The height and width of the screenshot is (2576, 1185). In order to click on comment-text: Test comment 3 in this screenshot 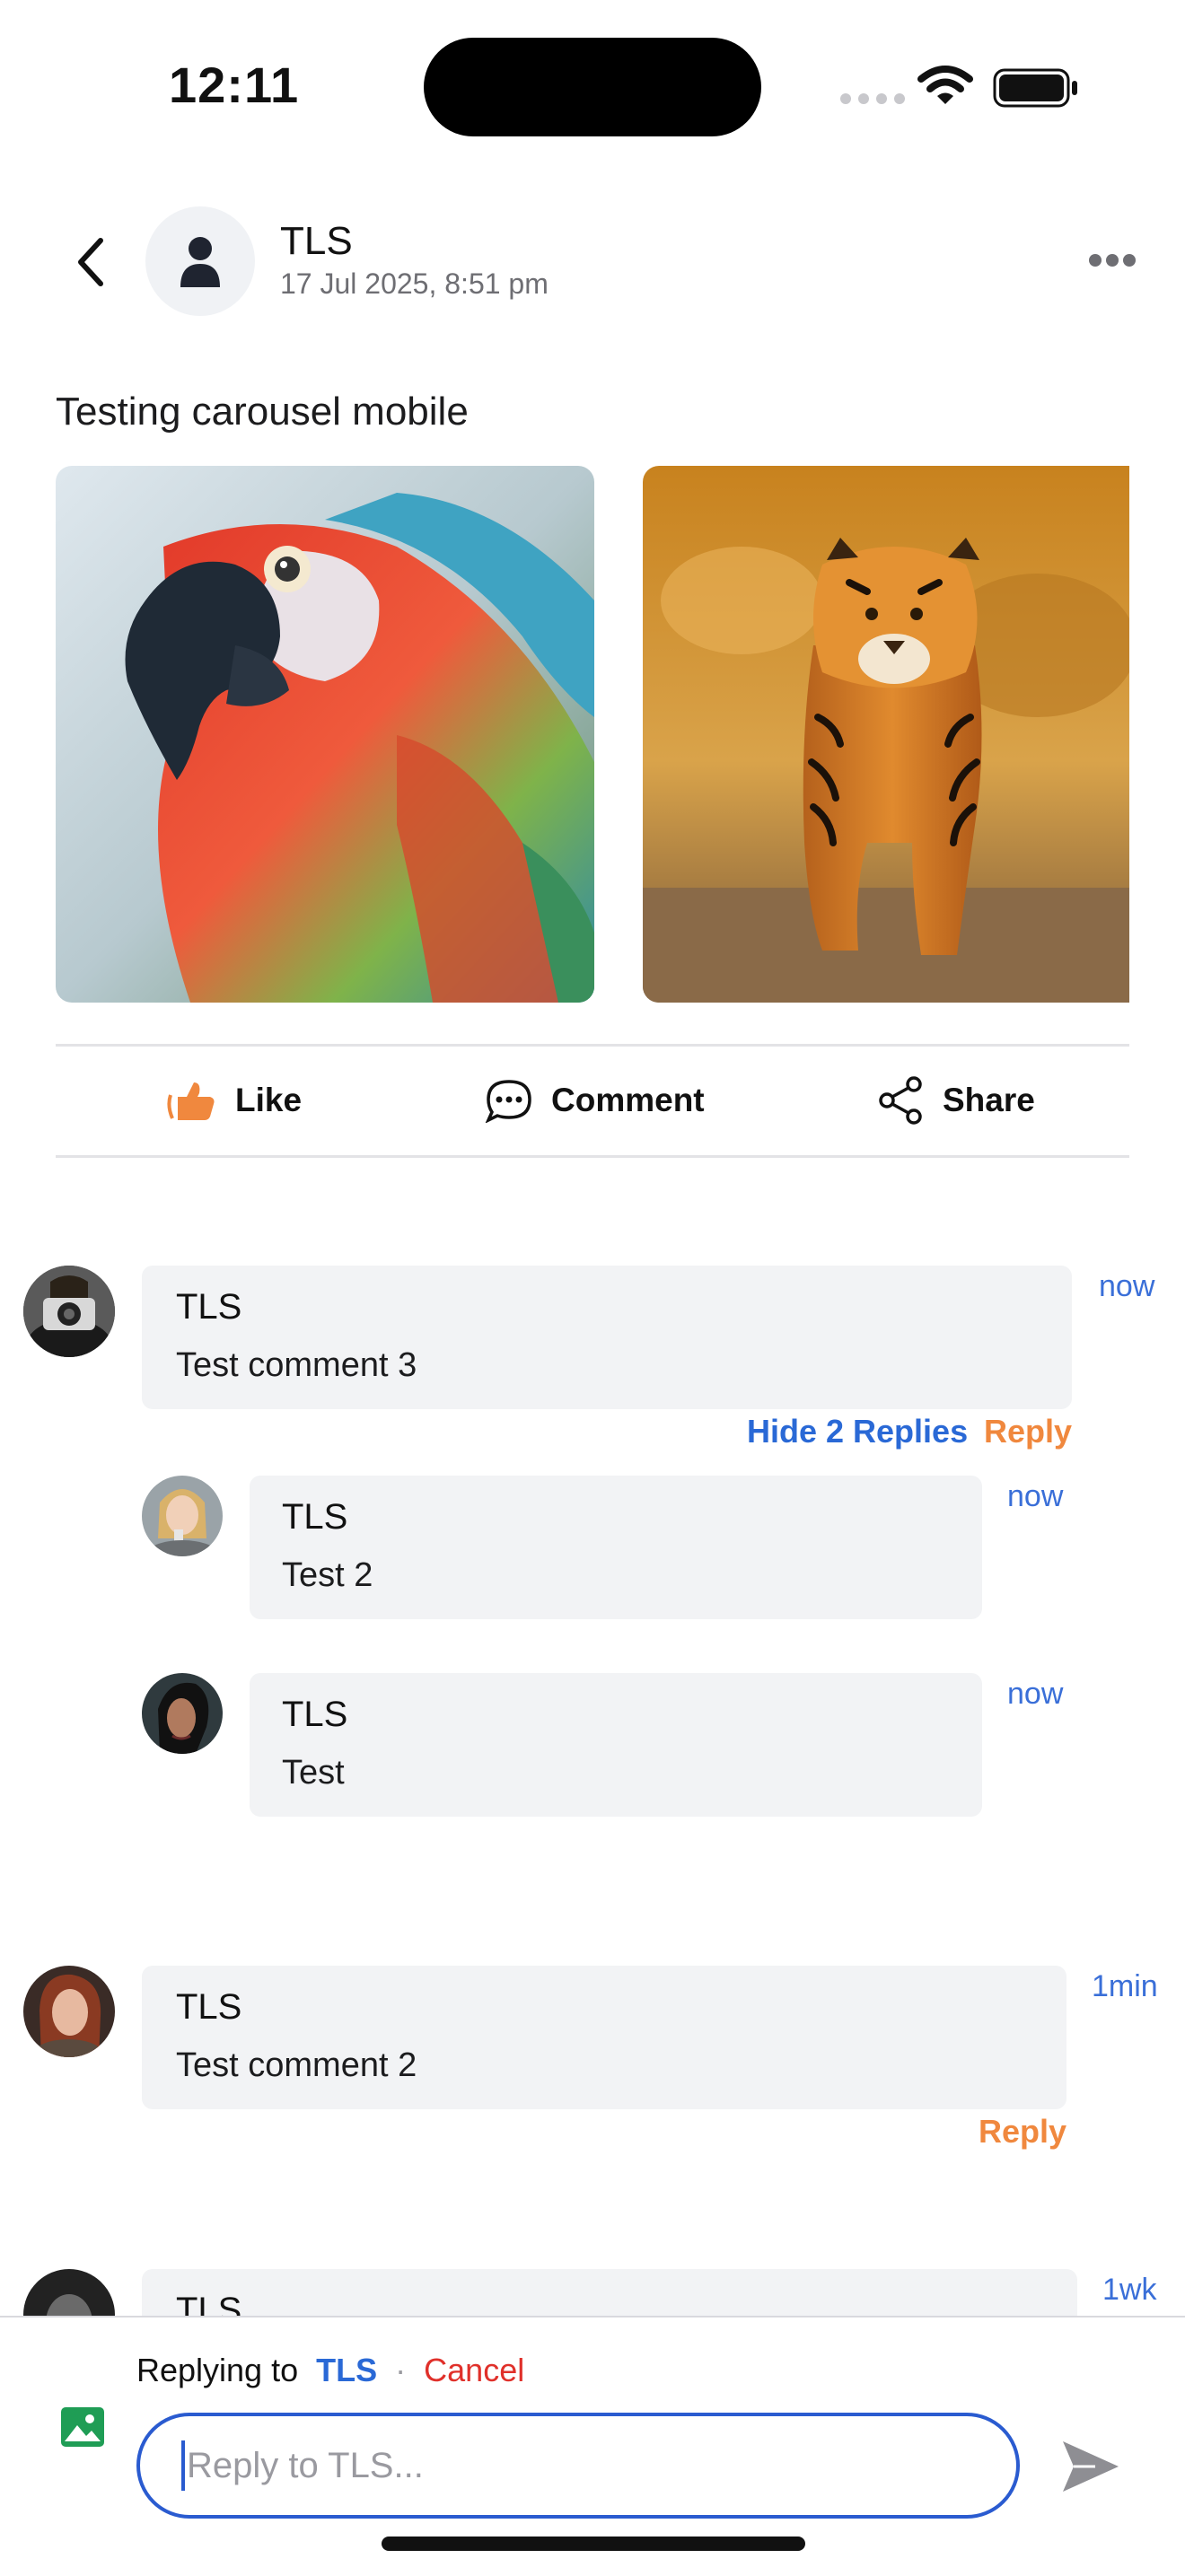, I will do `click(296, 1365)`.